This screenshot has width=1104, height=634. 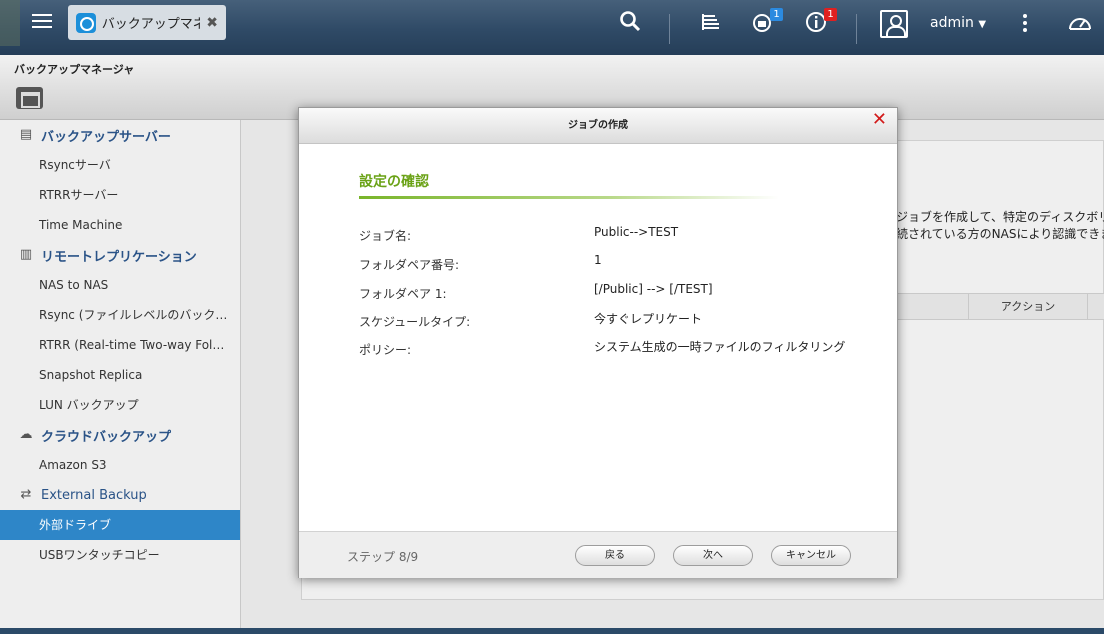 I want to click on sidebar-item-nas-to-nas: NAS to NAS, so click(x=120, y=285).